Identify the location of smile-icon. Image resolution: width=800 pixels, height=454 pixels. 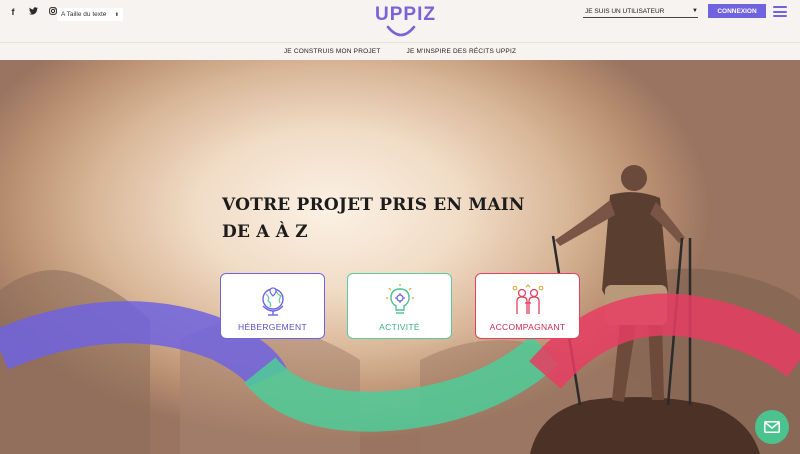
(401, 31).